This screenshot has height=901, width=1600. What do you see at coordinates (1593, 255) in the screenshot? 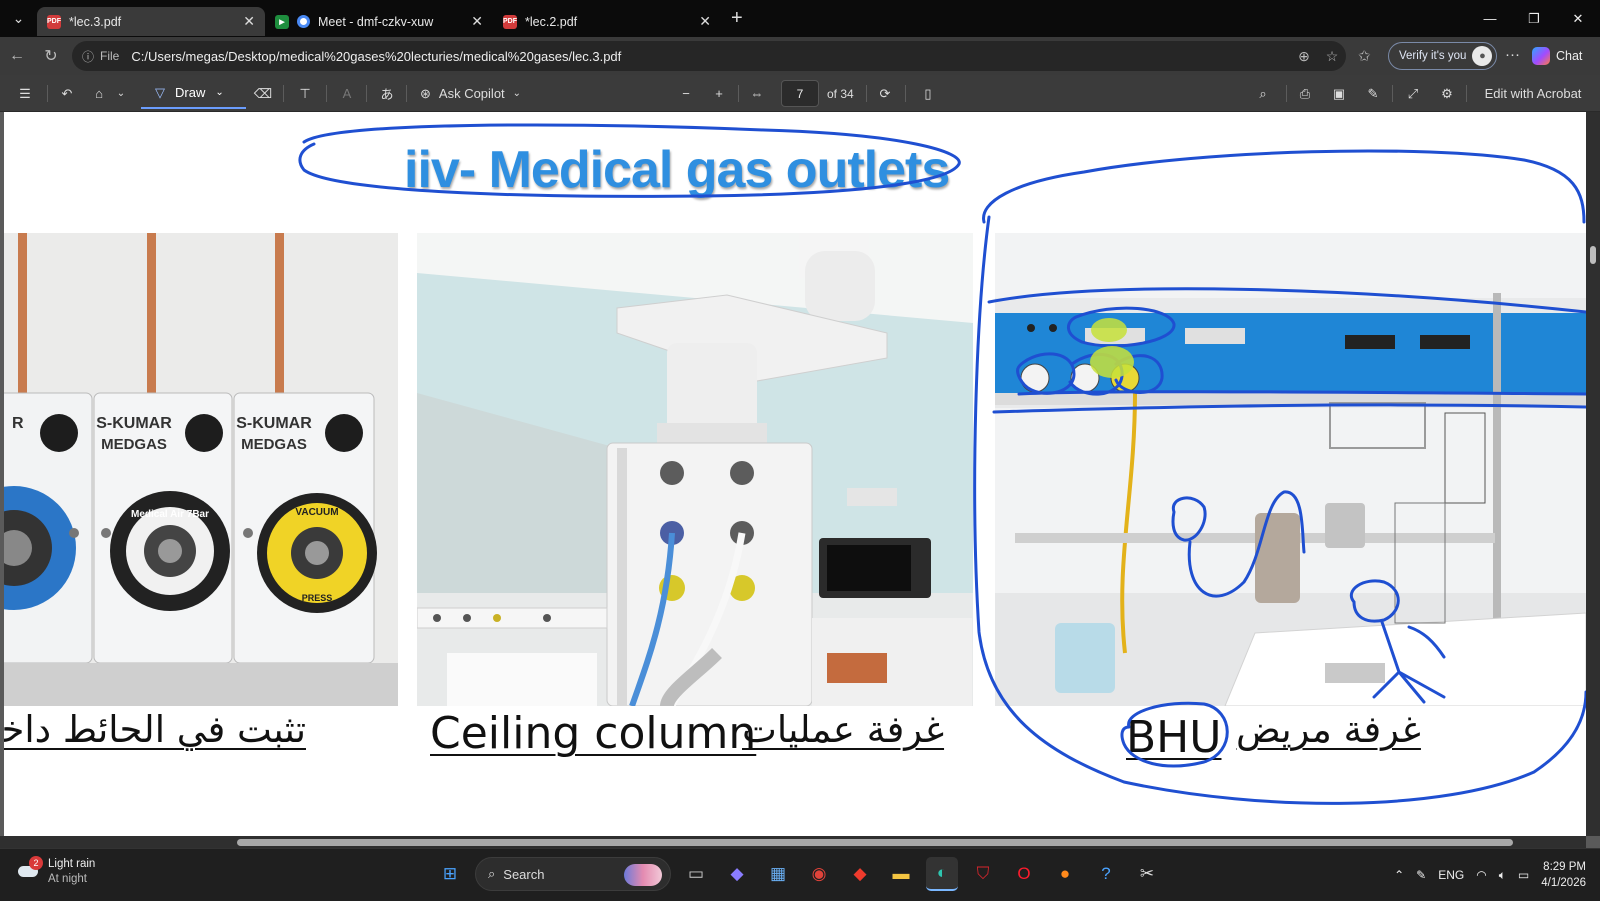
I see `vertical-scroll-thumb` at bounding box center [1593, 255].